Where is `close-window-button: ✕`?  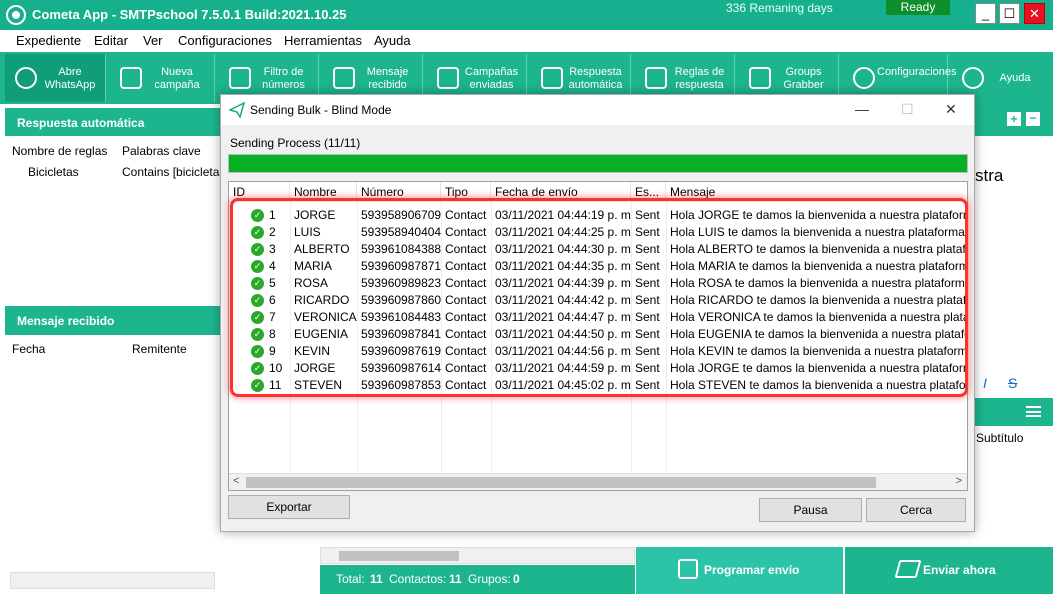 close-window-button: ✕ is located at coordinates (1034, 13).